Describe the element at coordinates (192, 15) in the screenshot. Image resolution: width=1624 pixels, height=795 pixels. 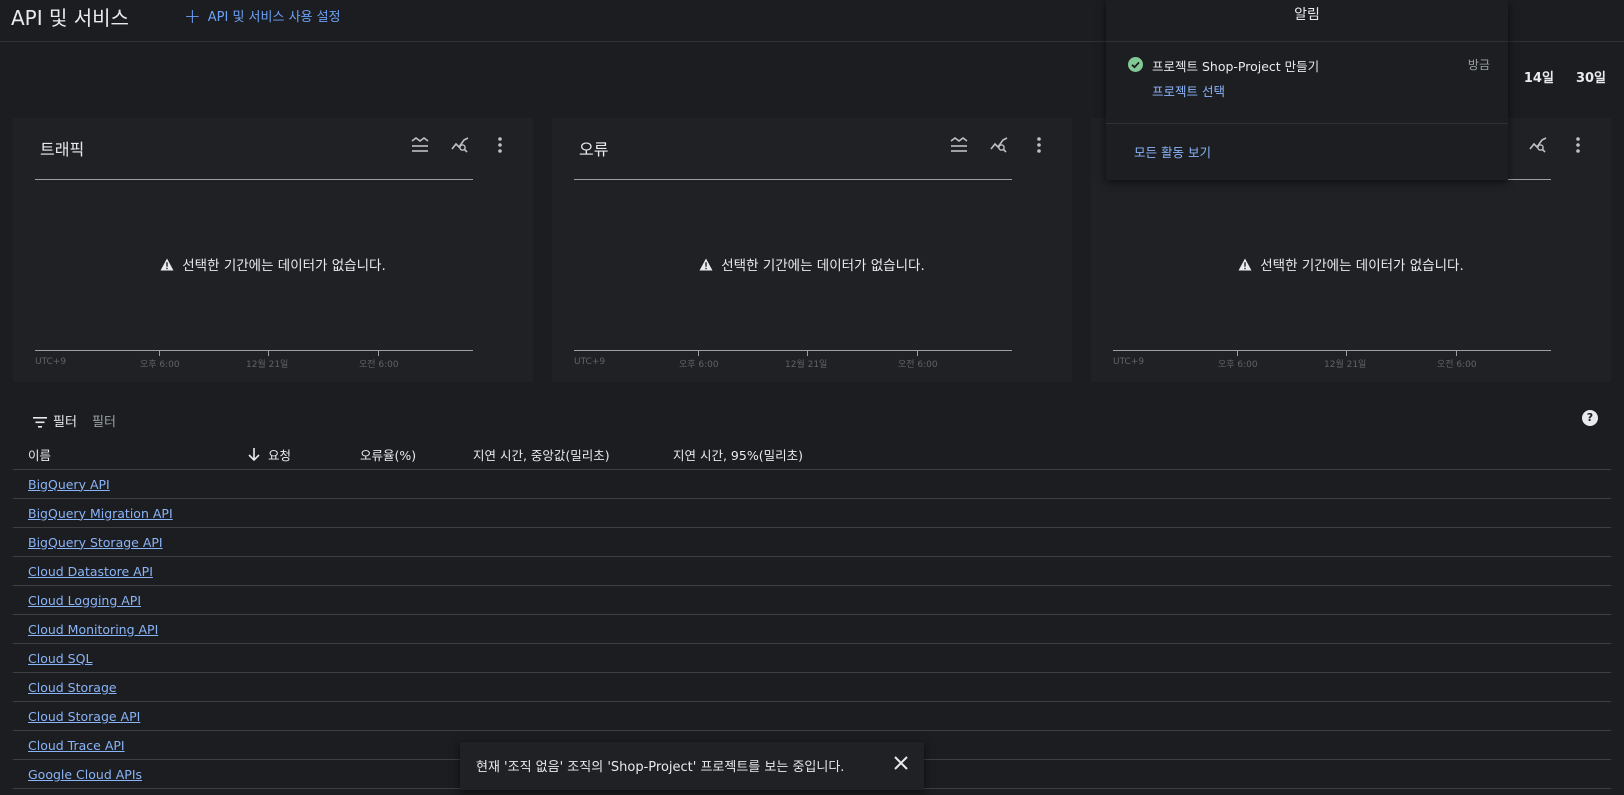
I see `plus-icon: +` at that location.